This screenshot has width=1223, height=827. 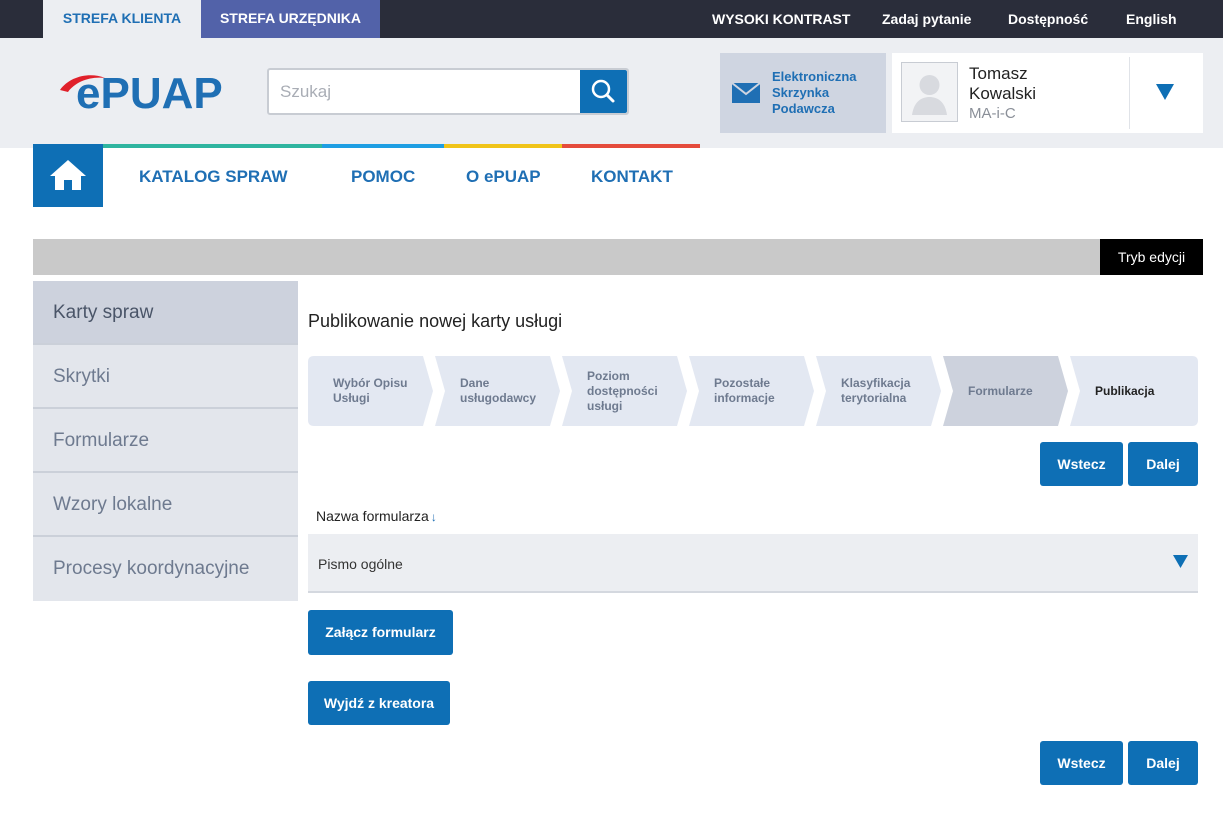 I want to click on sort-arrow-icon: ↓, so click(x=433, y=517).